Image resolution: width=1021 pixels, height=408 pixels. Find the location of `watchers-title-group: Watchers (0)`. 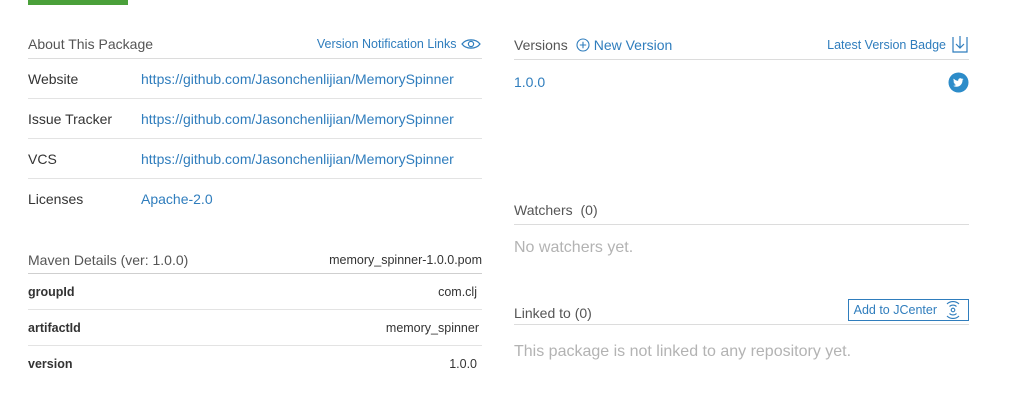

watchers-title-group: Watchers (0) is located at coordinates (556, 210).